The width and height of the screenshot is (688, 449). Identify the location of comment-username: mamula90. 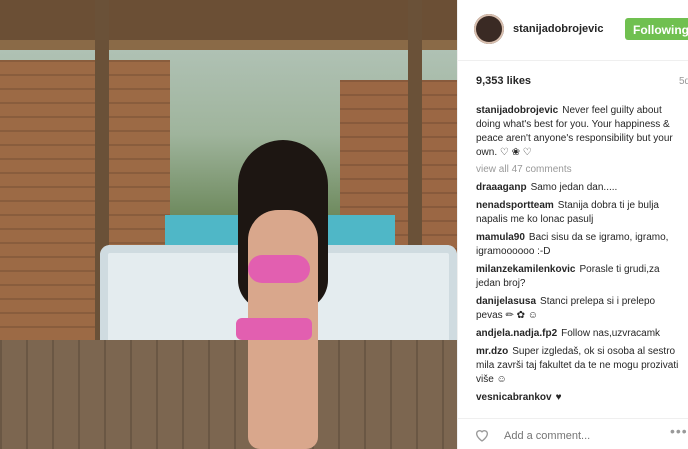
(500, 237).